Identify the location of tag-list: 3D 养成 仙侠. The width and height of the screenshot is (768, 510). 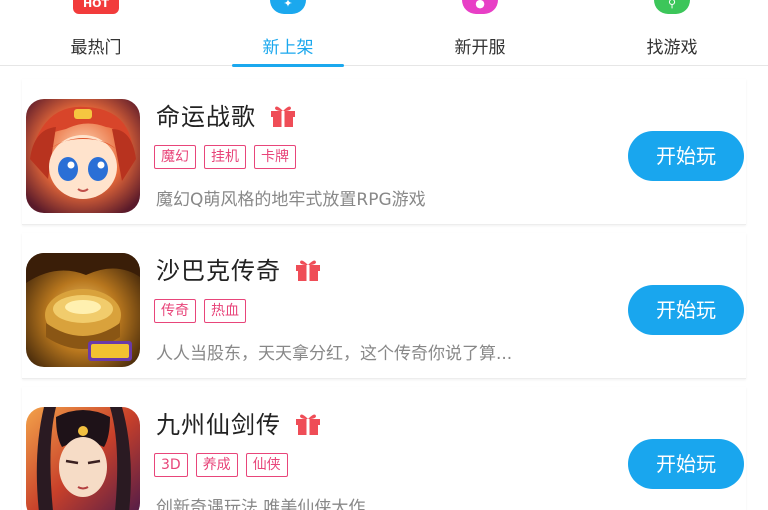
(225, 465).